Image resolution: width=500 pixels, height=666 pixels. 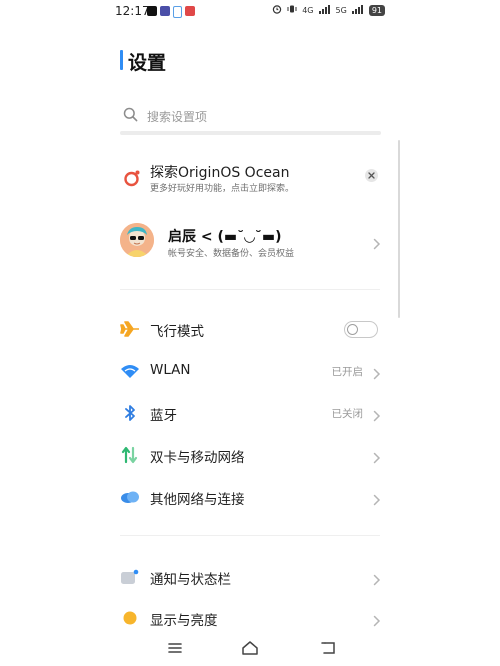 What do you see at coordinates (177, 332) in the screenshot?
I see `row-label: 飞行模式` at bounding box center [177, 332].